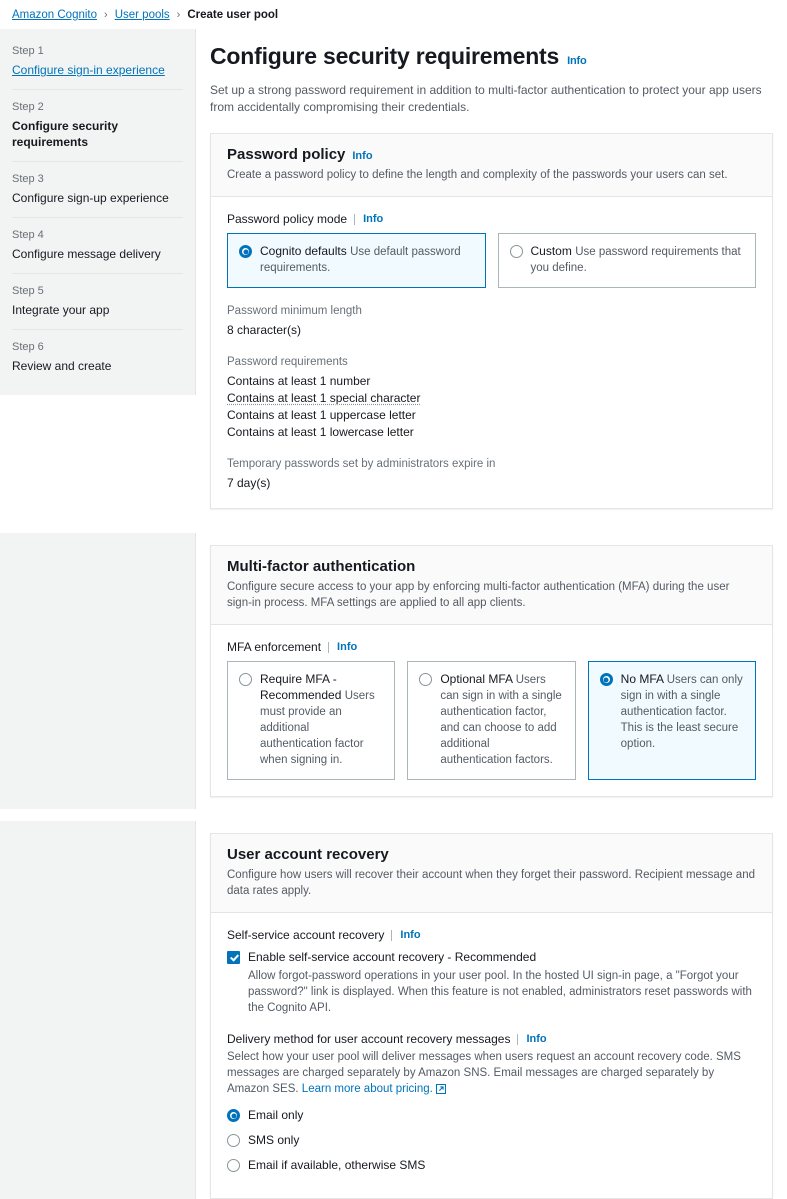 The image size is (787, 1199). Describe the element at coordinates (306, 935) in the screenshot. I see `self-service-recovery-label-text: Self-service account recovery` at that location.